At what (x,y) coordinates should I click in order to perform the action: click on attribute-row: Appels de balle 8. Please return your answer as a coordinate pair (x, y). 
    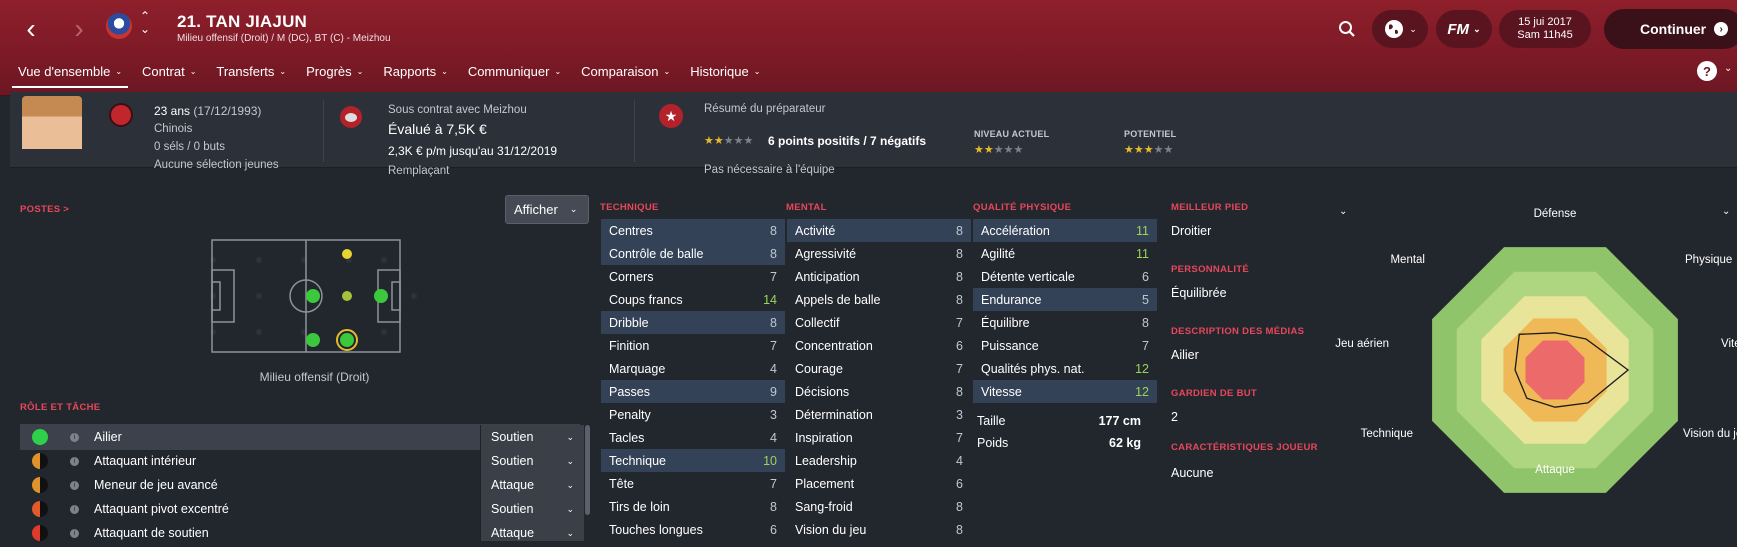
    Looking at the image, I should click on (879, 299).